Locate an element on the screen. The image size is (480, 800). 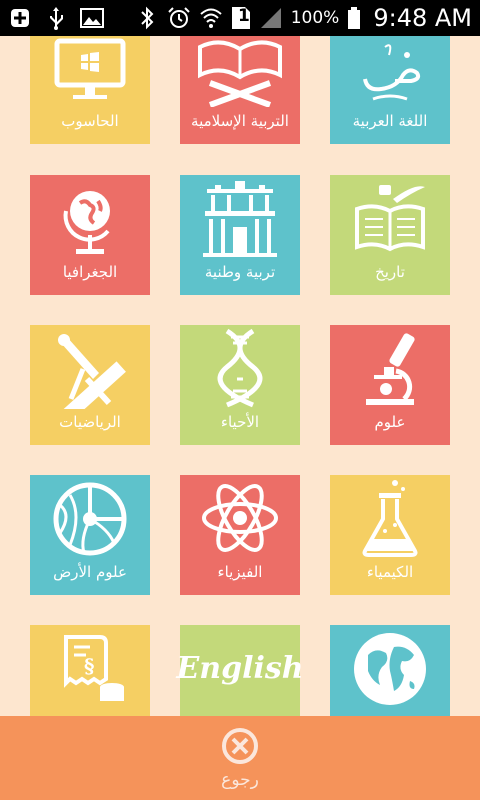
tile-world is located at coordinates (390, 670).